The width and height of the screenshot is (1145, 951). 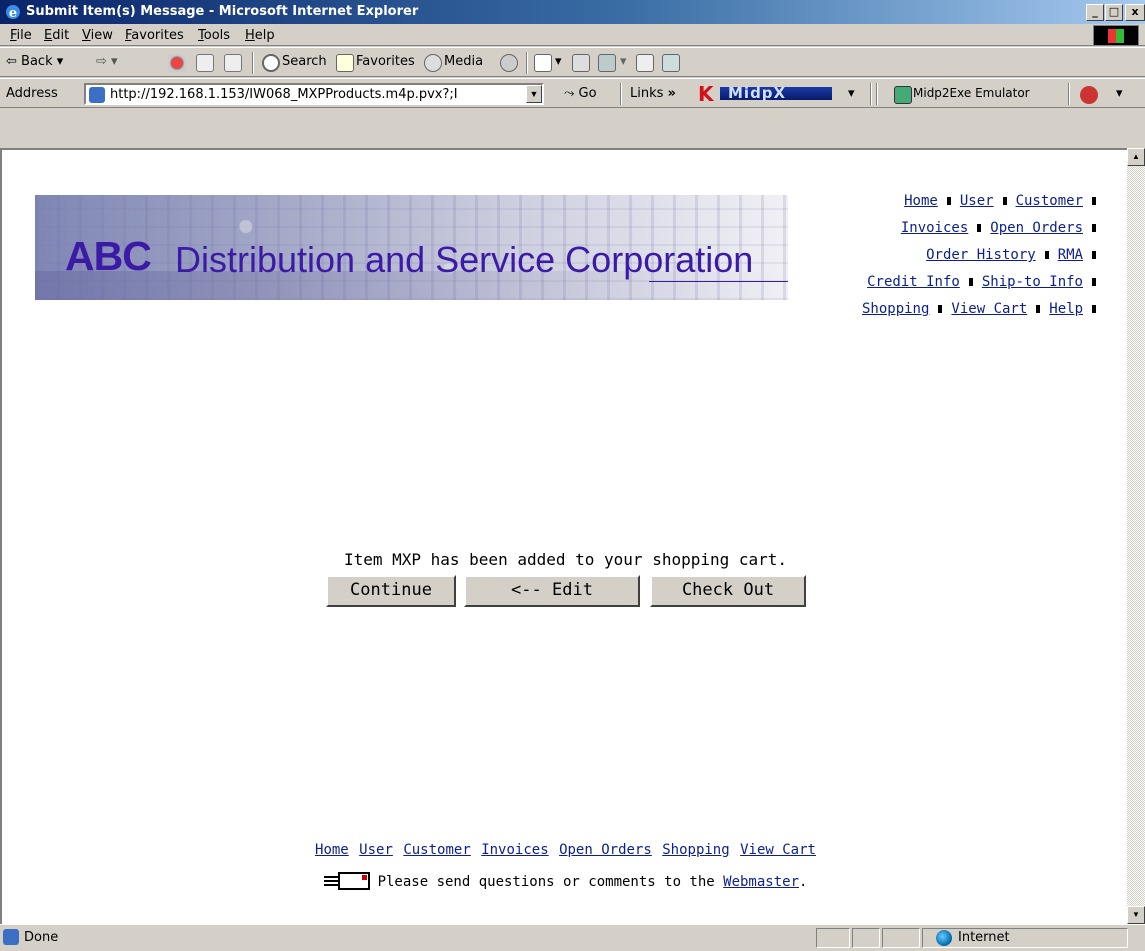 I want to click on nav-open-orders: Open Orders, so click(x=1036, y=228).